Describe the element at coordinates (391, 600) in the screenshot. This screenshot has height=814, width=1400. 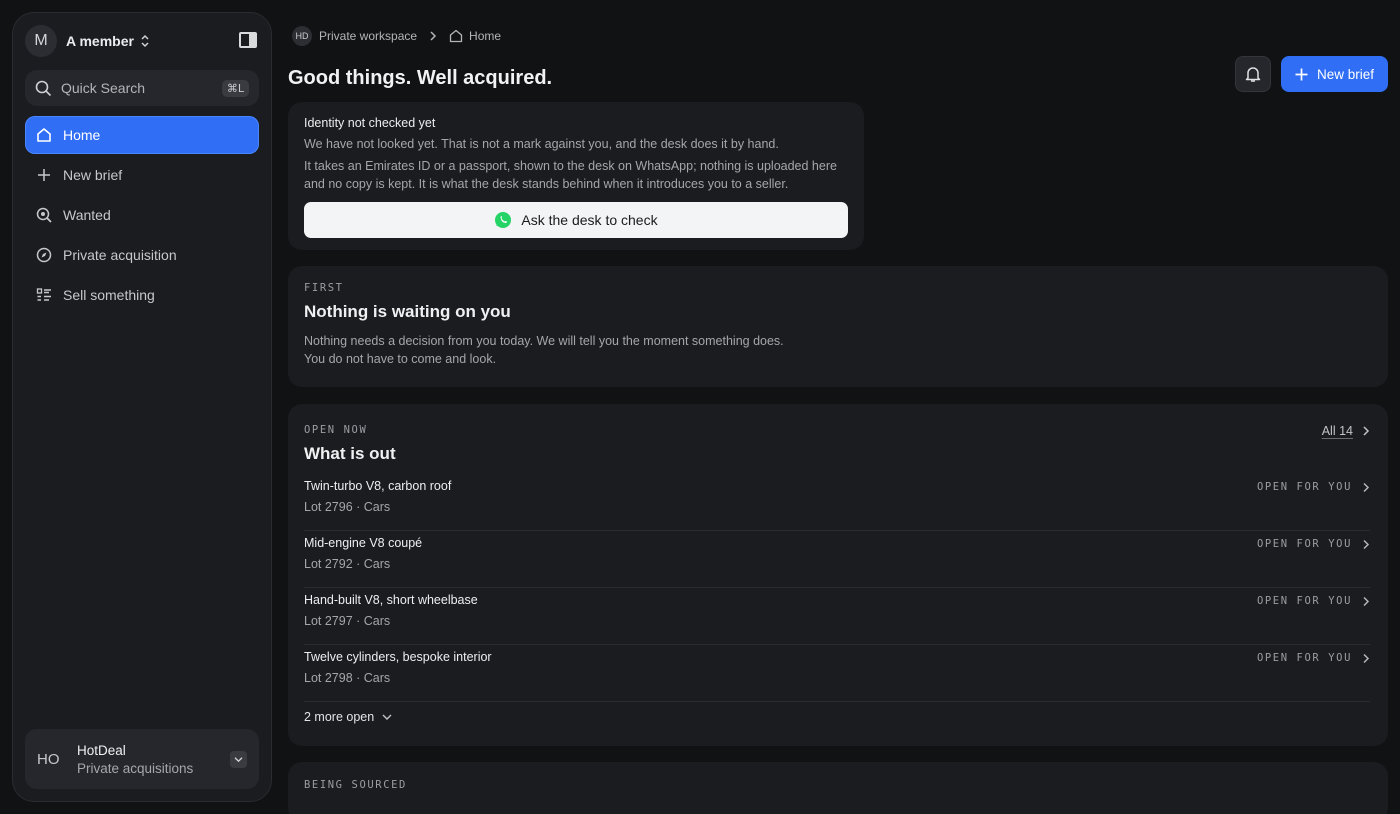
I see `lot-name: Hand-built V8, short wheelbase` at that location.